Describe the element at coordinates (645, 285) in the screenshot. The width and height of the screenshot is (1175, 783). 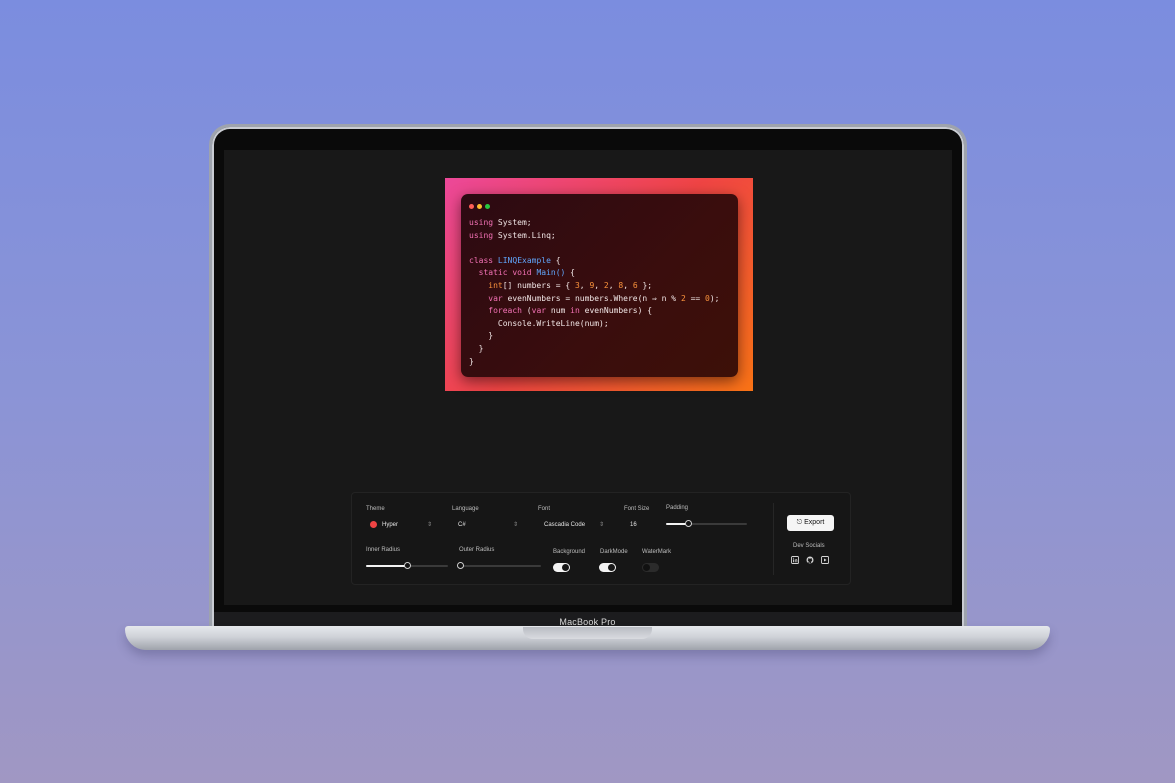
I see `code-token: };` at that location.